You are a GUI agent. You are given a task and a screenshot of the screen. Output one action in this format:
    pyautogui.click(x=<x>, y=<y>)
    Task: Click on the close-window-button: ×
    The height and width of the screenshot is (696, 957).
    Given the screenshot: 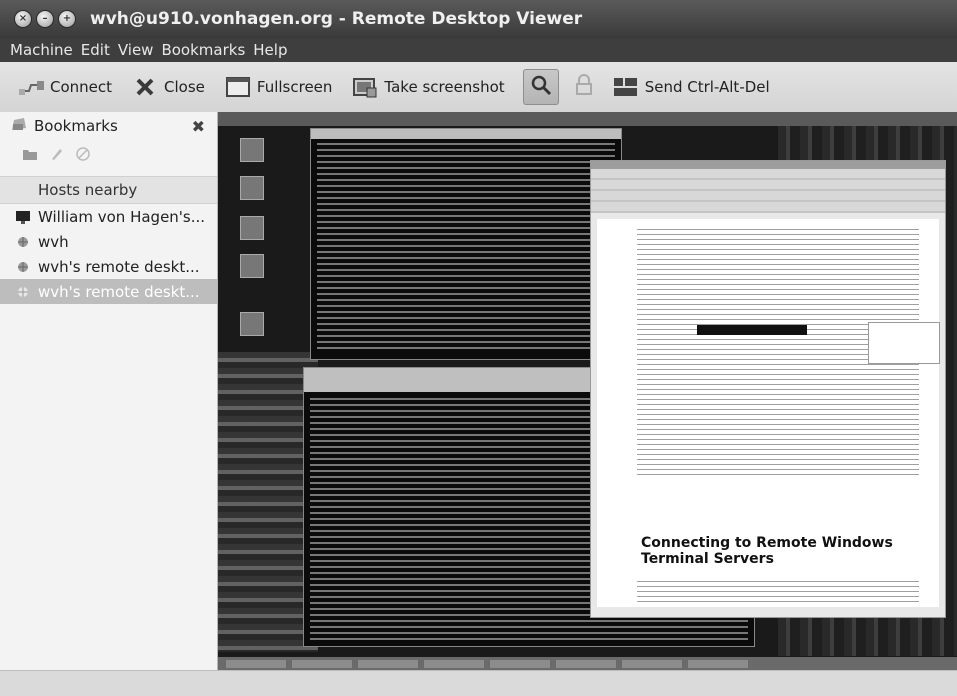 What is the action you would take?
    pyautogui.click(x=23, y=19)
    